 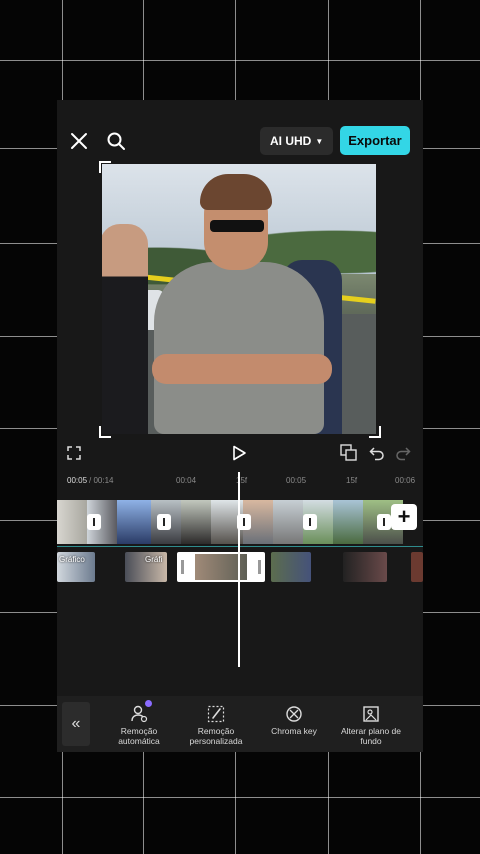 I want to click on chroma-key-icon, so click(x=294, y=714).